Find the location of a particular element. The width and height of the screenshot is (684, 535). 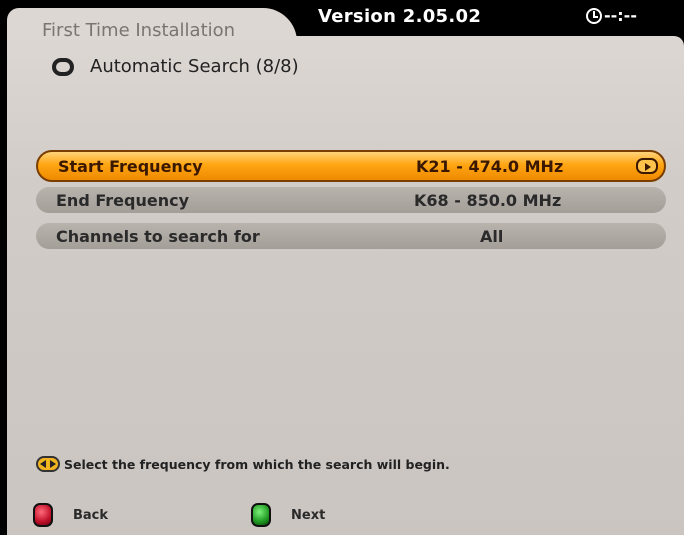

page-heading: Automatic Search (8/8) is located at coordinates (175, 66).